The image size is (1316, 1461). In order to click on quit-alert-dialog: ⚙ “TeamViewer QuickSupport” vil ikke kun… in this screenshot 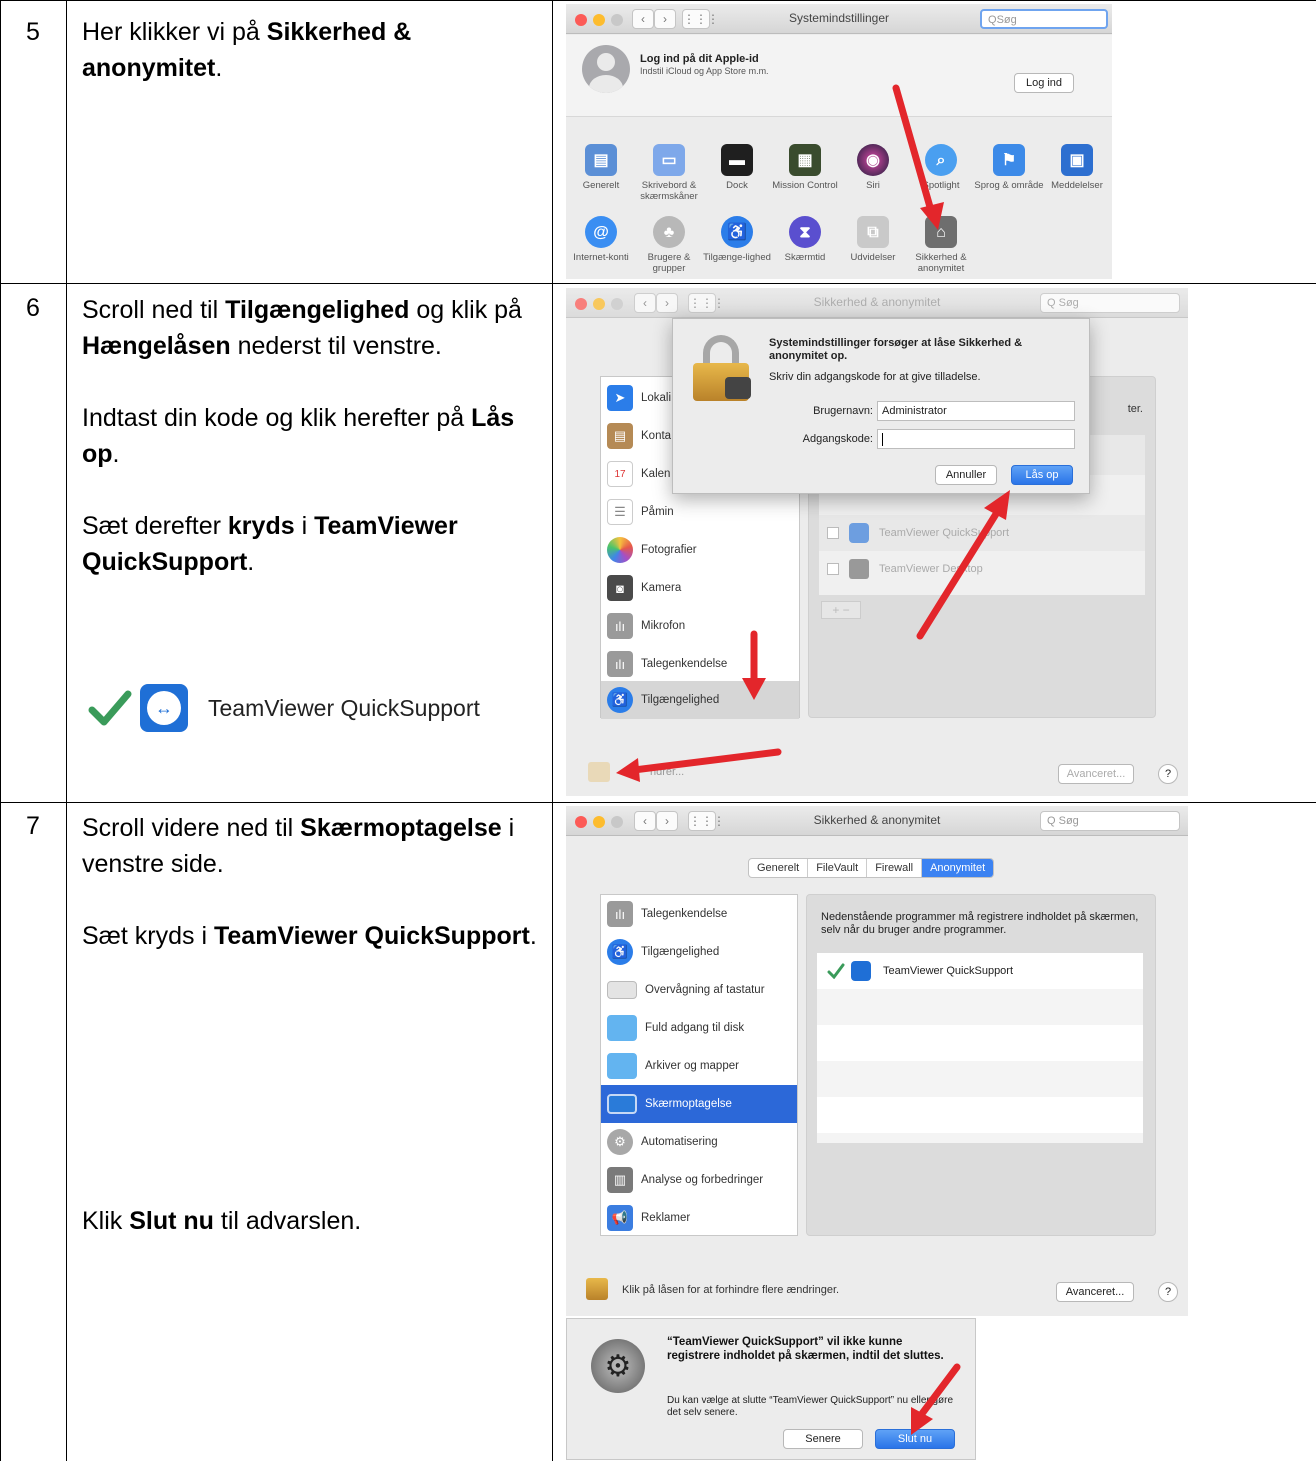, I will do `click(771, 1389)`.